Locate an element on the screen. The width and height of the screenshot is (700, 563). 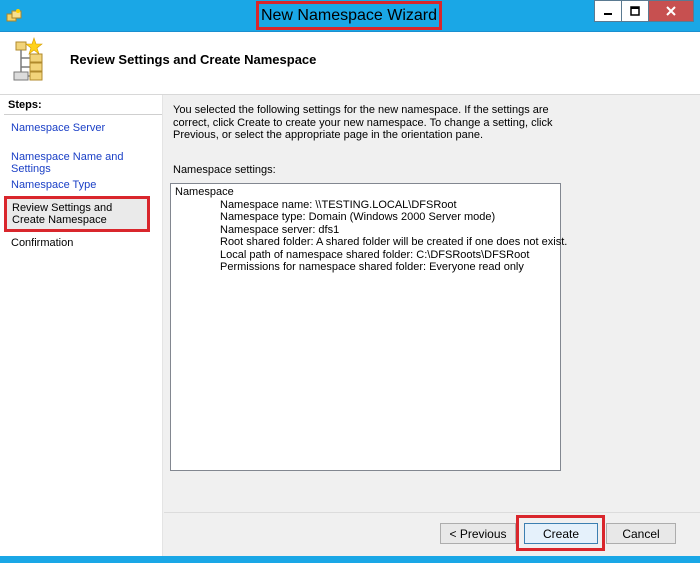
wizard-header: Review Settings and Create Namespace is located at coordinates (350, 63).